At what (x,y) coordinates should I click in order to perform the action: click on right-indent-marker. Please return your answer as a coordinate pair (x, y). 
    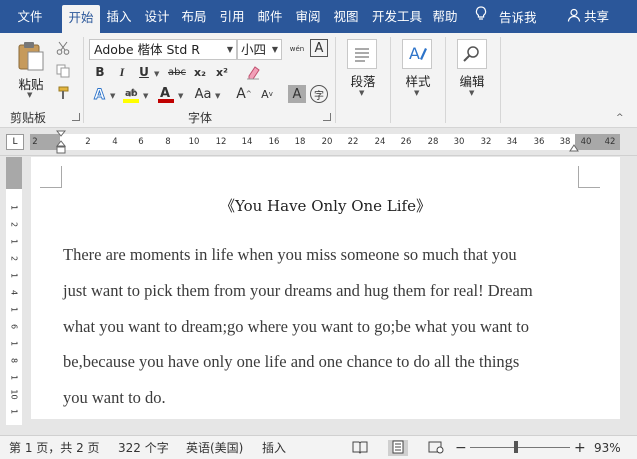
    Looking at the image, I should click on (574, 148).